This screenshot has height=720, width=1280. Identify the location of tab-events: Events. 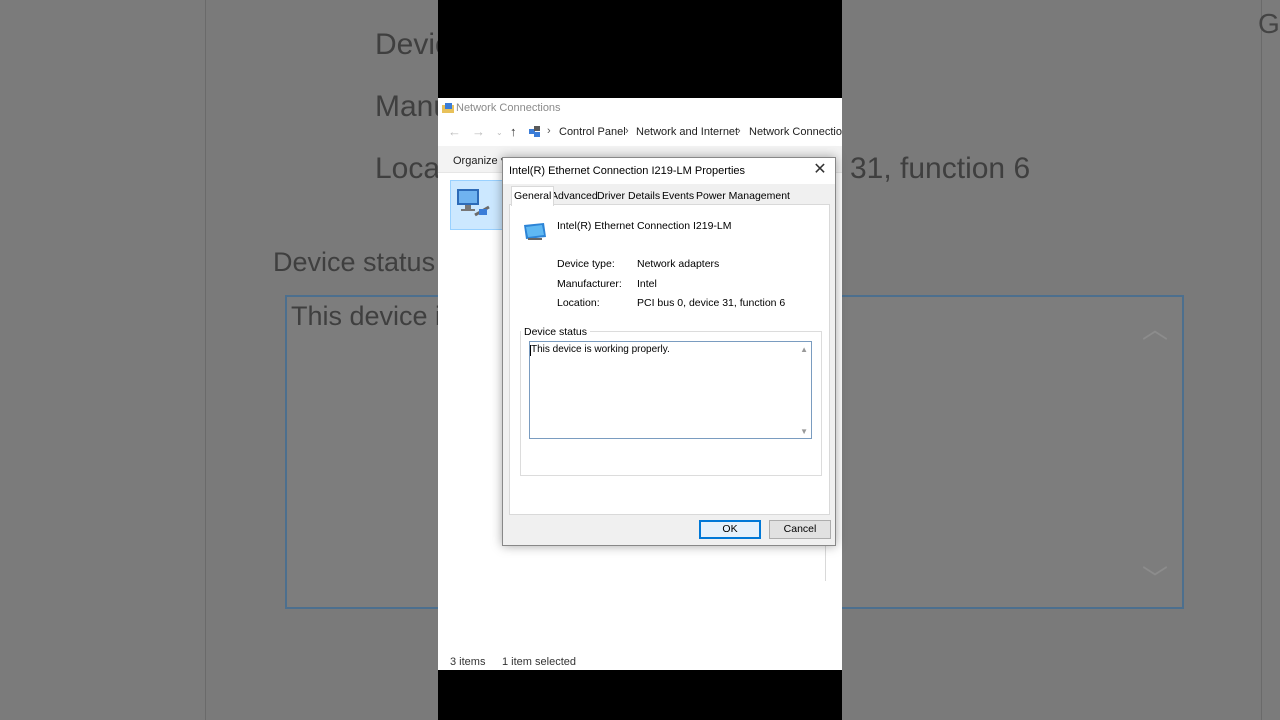
(678, 196).